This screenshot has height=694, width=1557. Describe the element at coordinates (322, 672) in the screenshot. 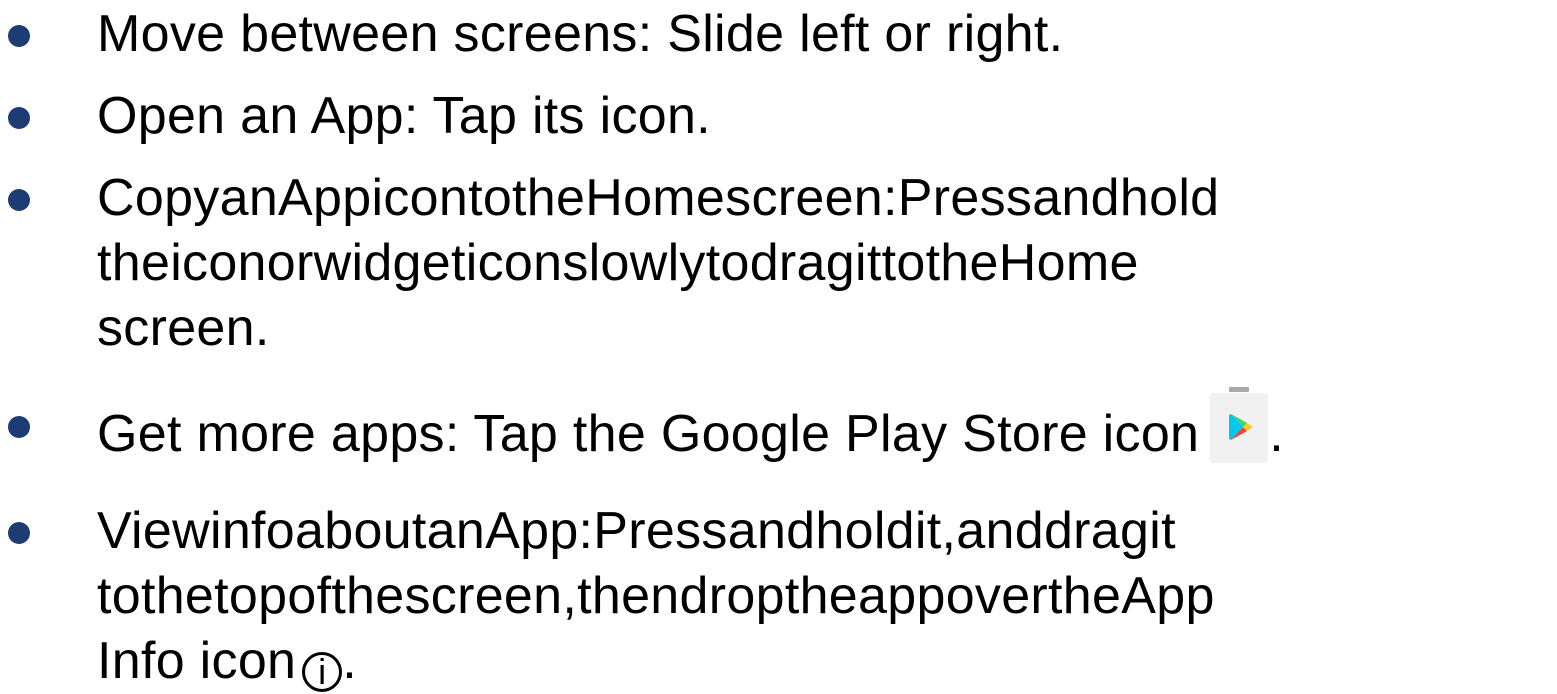

I see `info-icon: i` at that location.